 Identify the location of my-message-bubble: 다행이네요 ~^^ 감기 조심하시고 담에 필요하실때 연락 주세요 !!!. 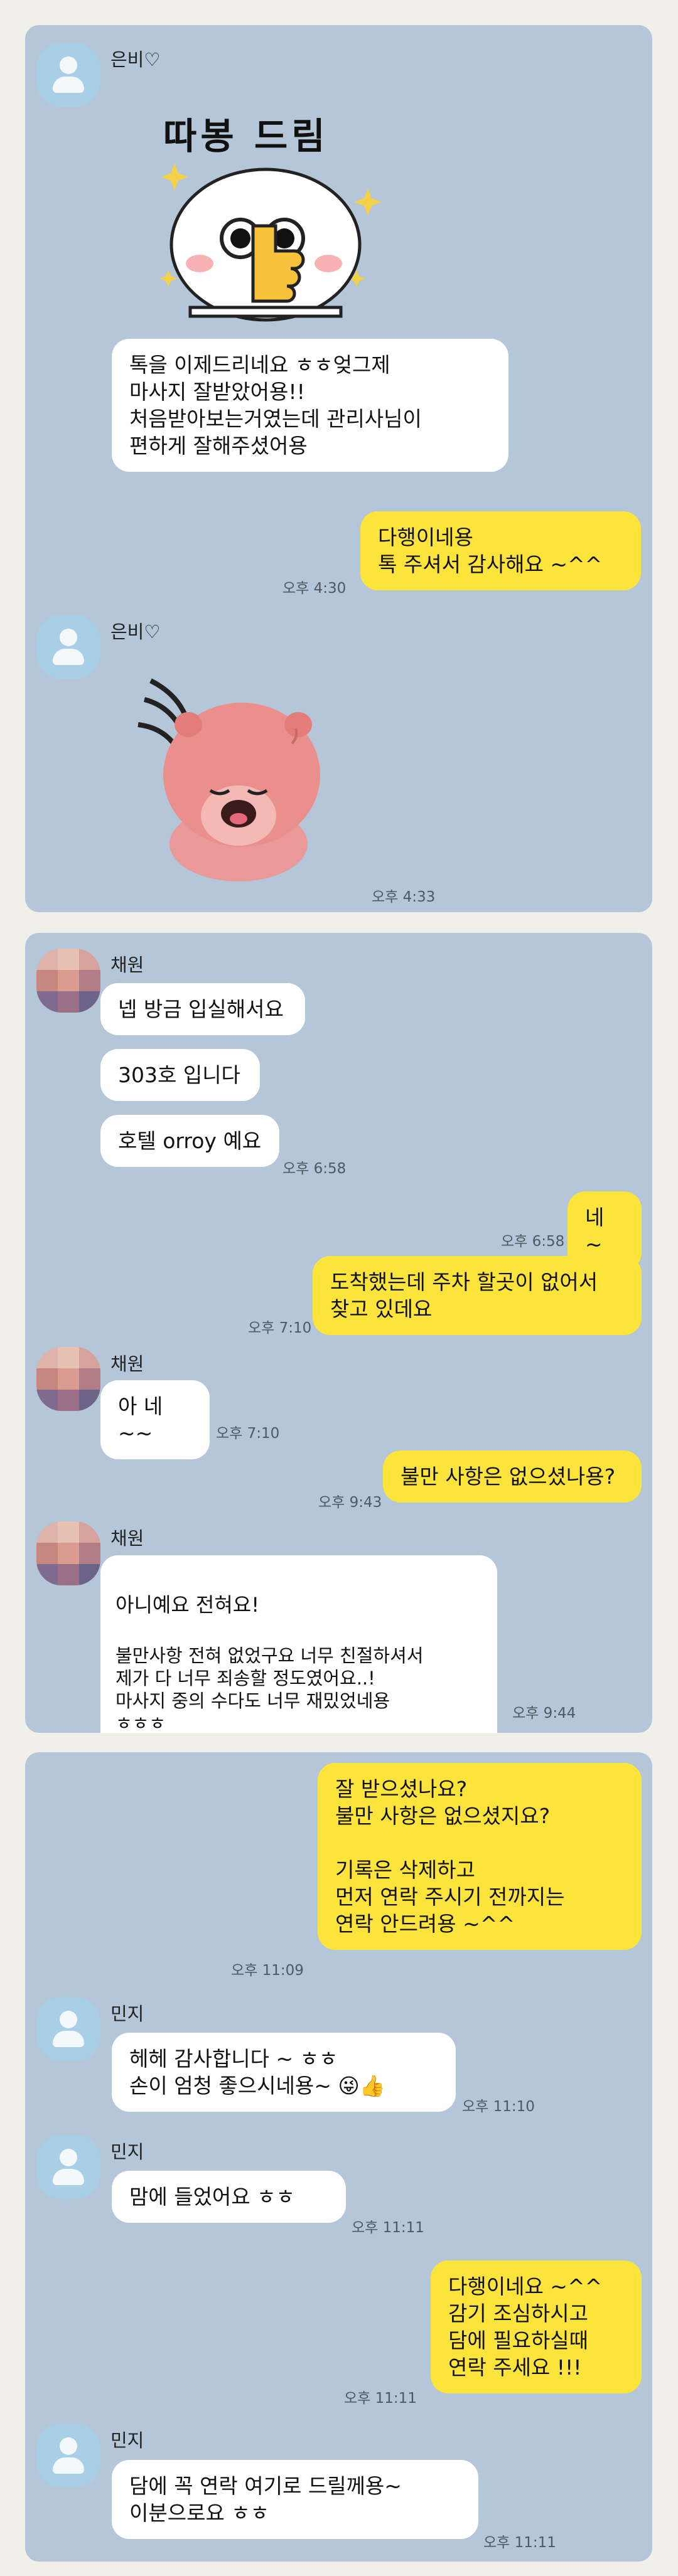
(536, 2326).